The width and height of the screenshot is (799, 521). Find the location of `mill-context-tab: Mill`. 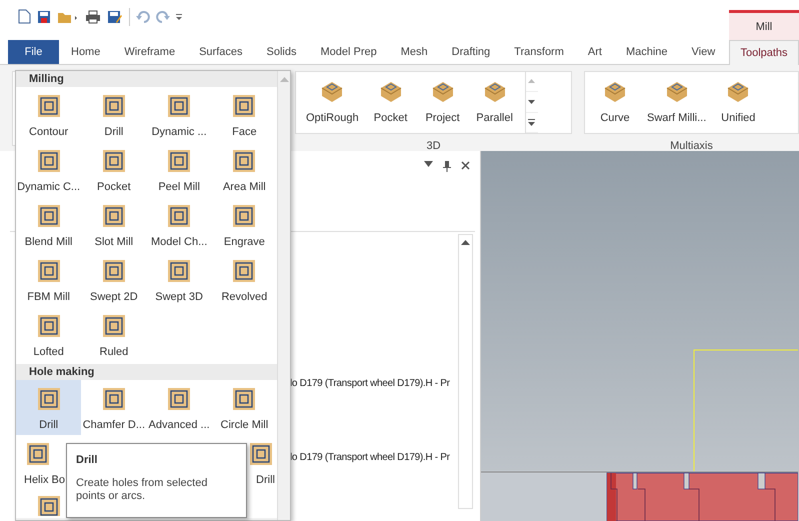

mill-context-tab: Mill is located at coordinates (764, 25).